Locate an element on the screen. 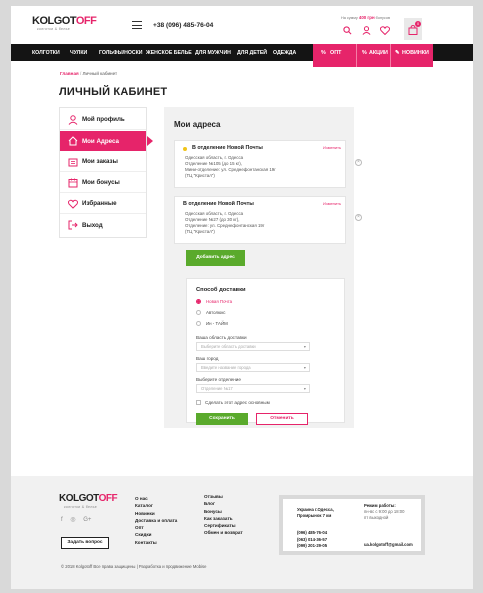  nav-item-zhenskoe: ЖЕНСКОЕ БЕЛЬЕ is located at coordinates (169, 53).